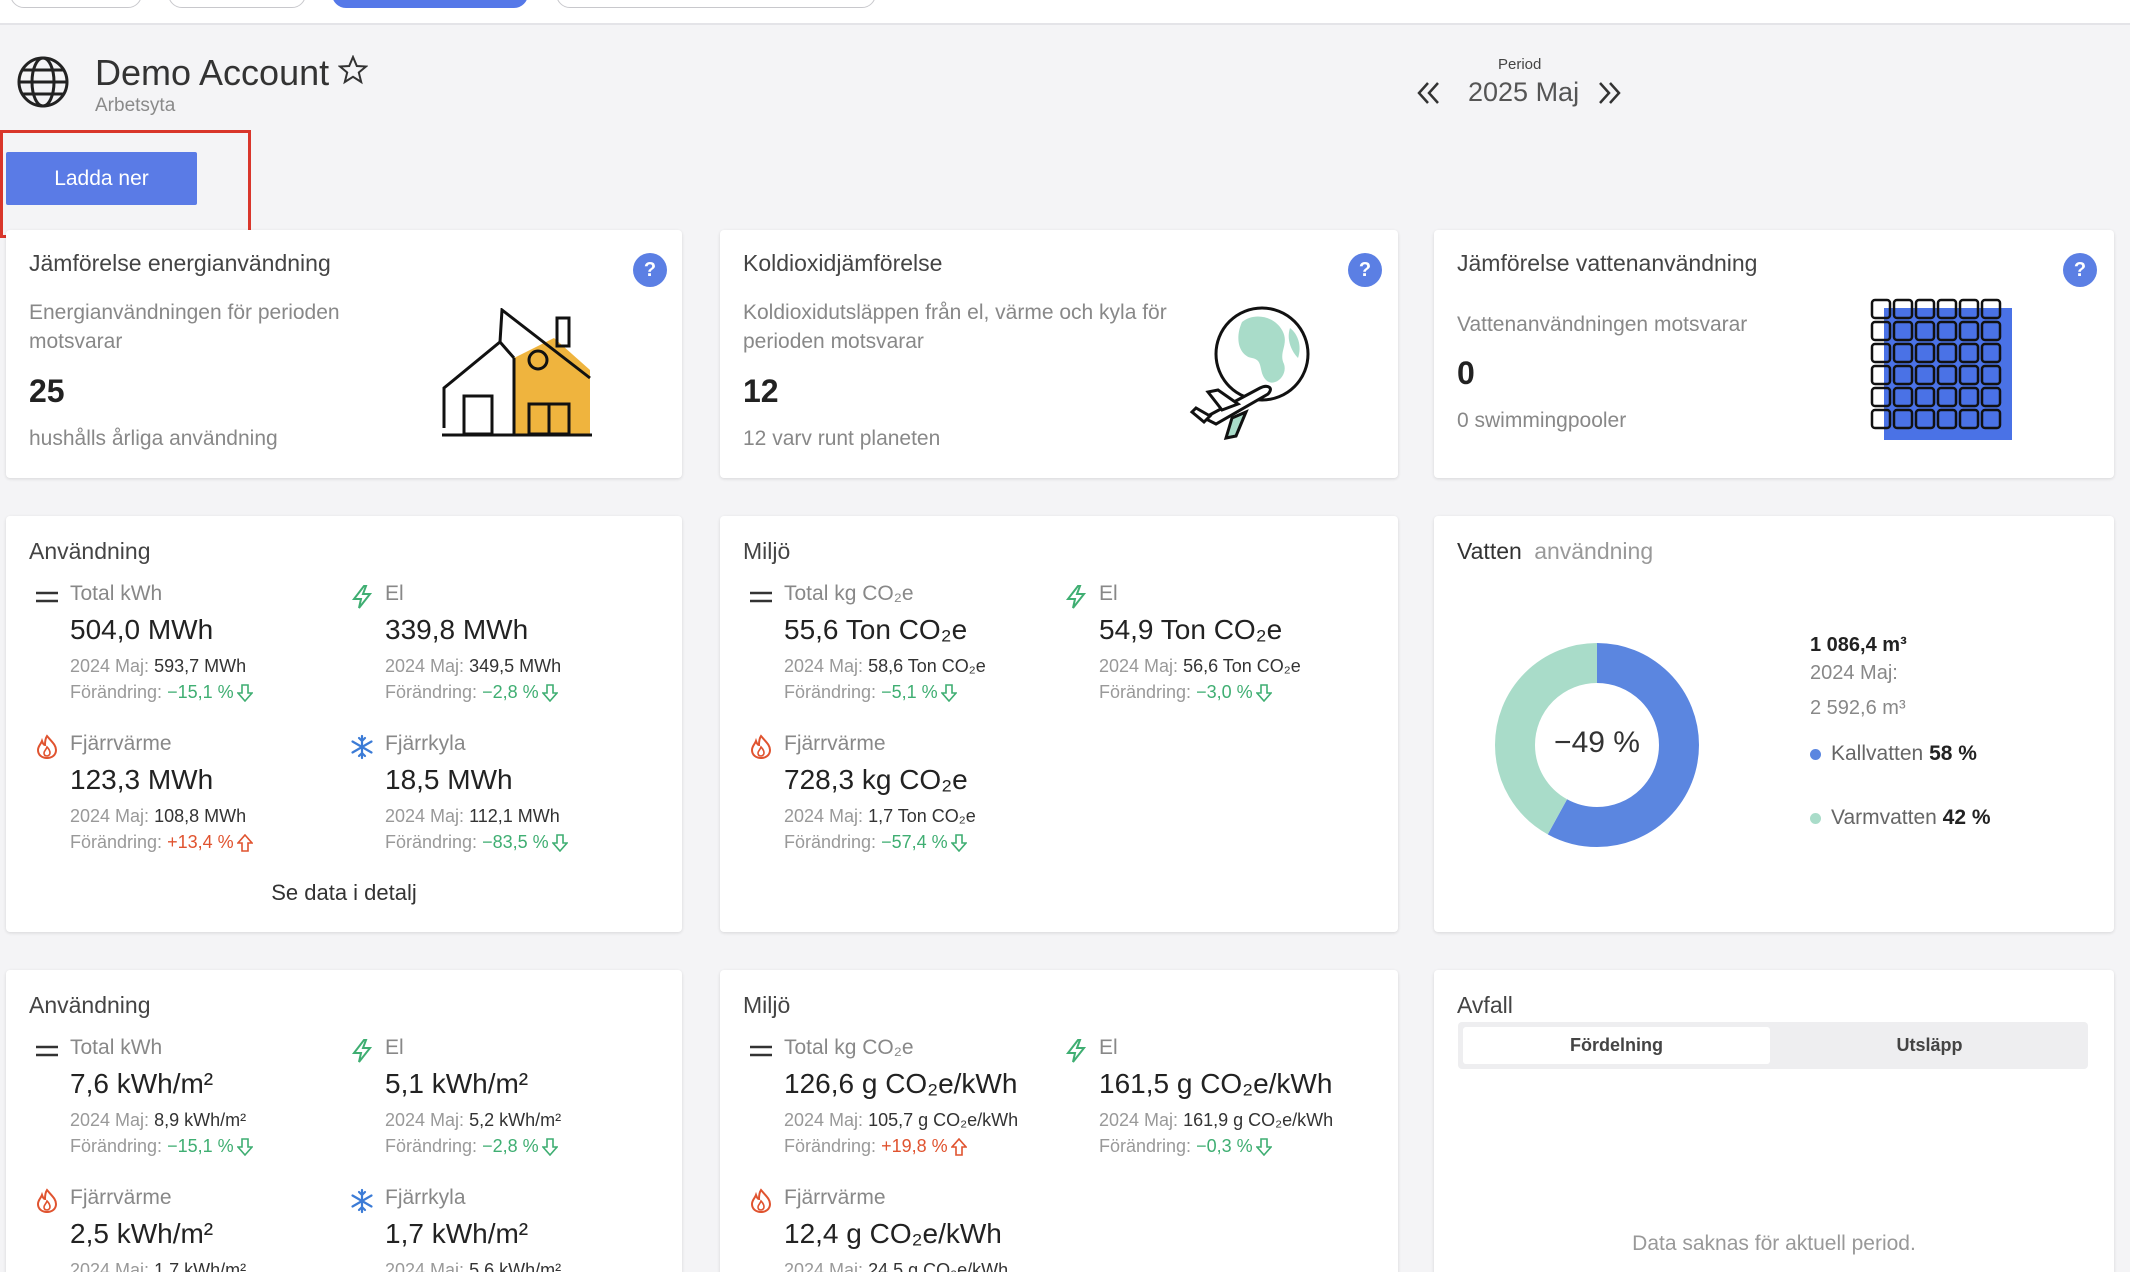 This screenshot has height=1272, width=2130. Describe the element at coordinates (1854, 673) in the screenshot. I see `water-prev-label: 2024 Maj:` at that location.